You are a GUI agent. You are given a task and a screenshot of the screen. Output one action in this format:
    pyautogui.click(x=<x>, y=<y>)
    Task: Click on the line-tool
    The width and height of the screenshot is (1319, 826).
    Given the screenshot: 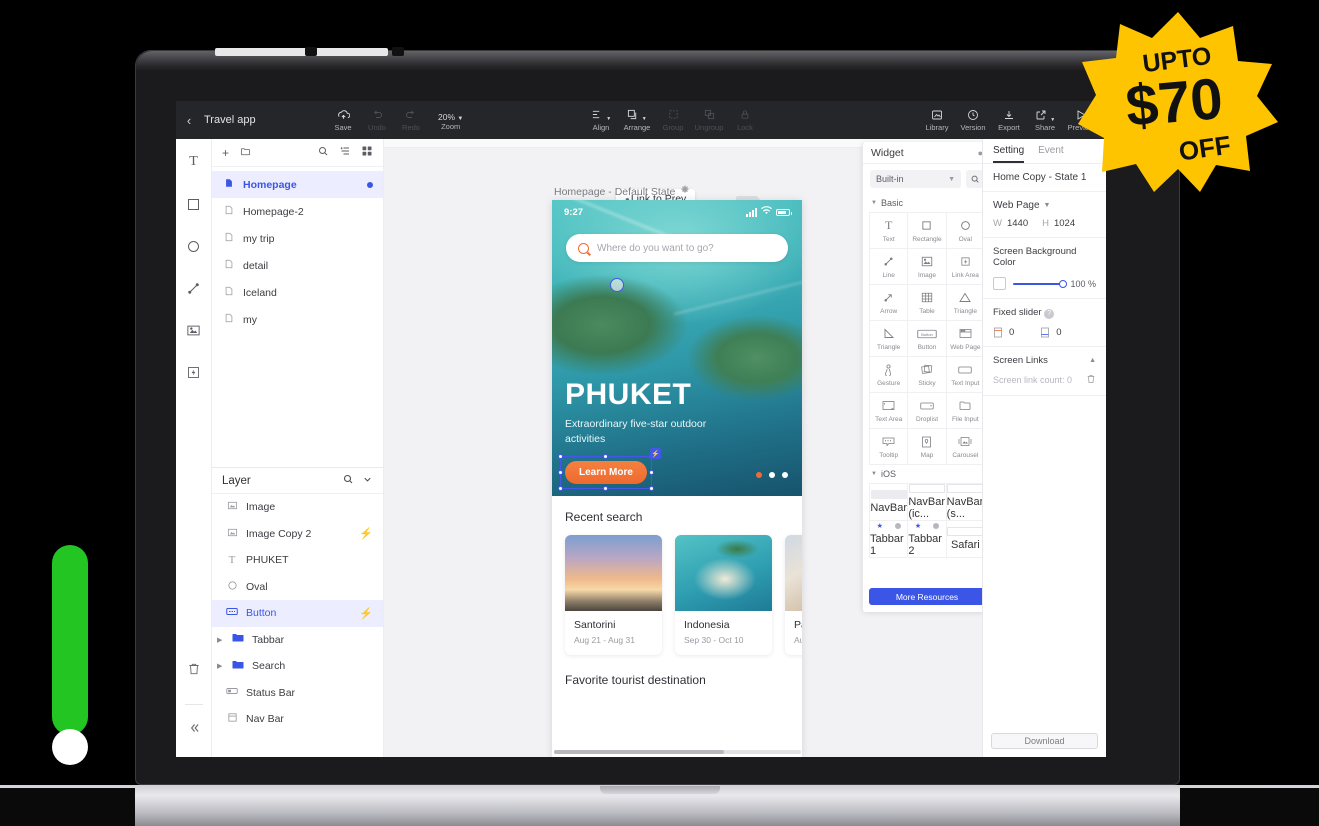 What is the action you would take?
    pyautogui.click(x=194, y=288)
    